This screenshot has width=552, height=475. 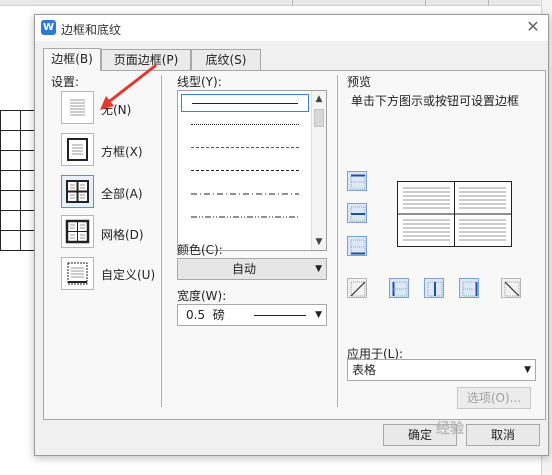 I want to click on setting-all-label: 全部(A), so click(x=122, y=193).